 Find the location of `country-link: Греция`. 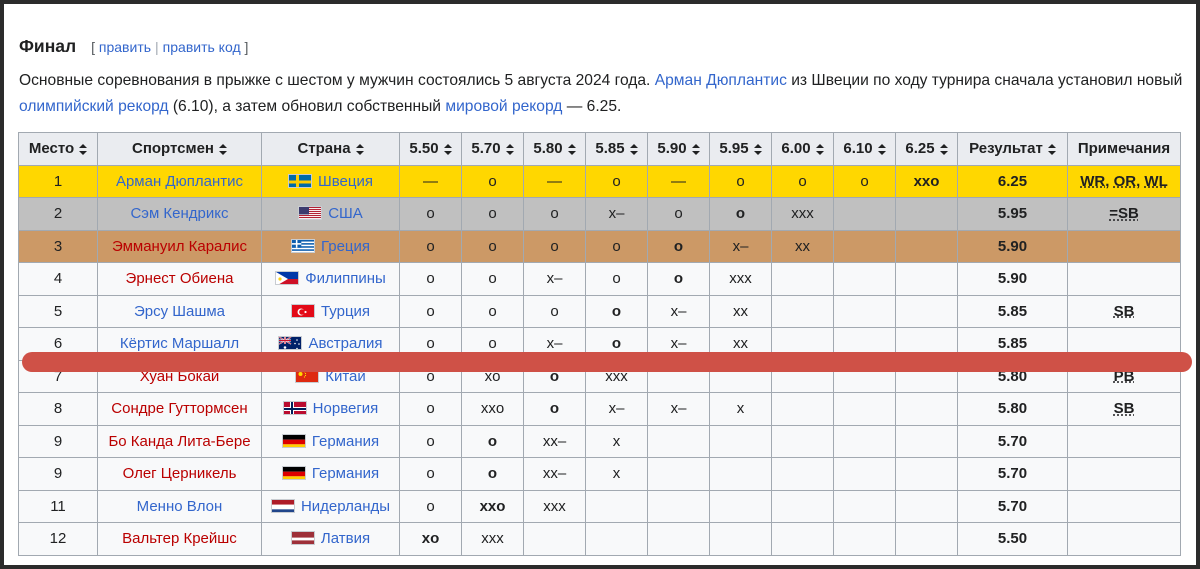

country-link: Греция is located at coordinates (345, 246).